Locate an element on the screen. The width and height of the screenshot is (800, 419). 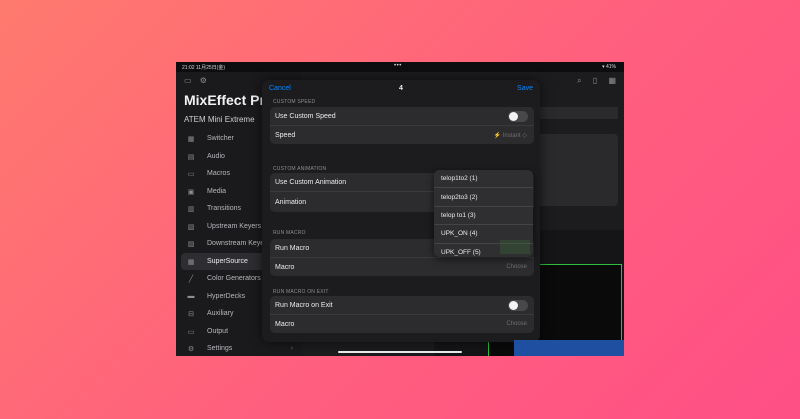
sidebar-item-label: Downstream Keyers is located at coordinates (239, 244).